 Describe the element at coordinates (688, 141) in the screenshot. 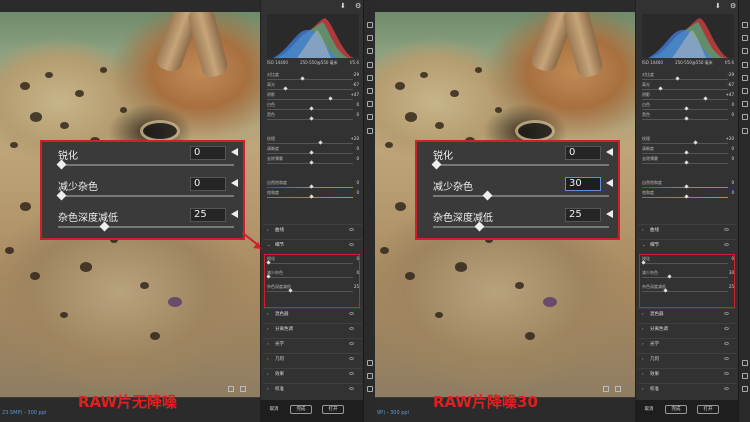

I see `slider-row-param-5: 纹理 +20` at that location.